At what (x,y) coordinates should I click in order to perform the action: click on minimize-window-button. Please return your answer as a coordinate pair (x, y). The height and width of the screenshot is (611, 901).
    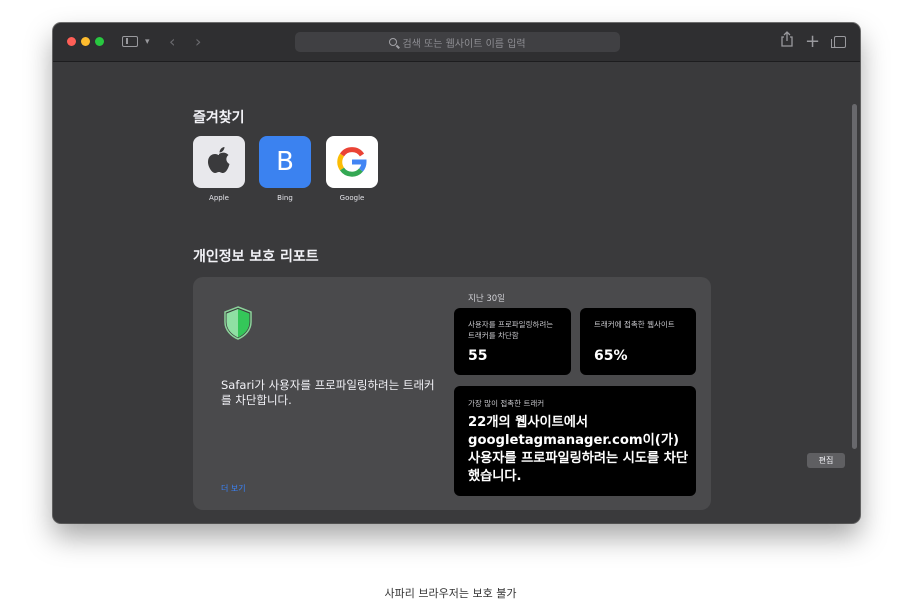
    Looking at the image, I should click on (85, 41).